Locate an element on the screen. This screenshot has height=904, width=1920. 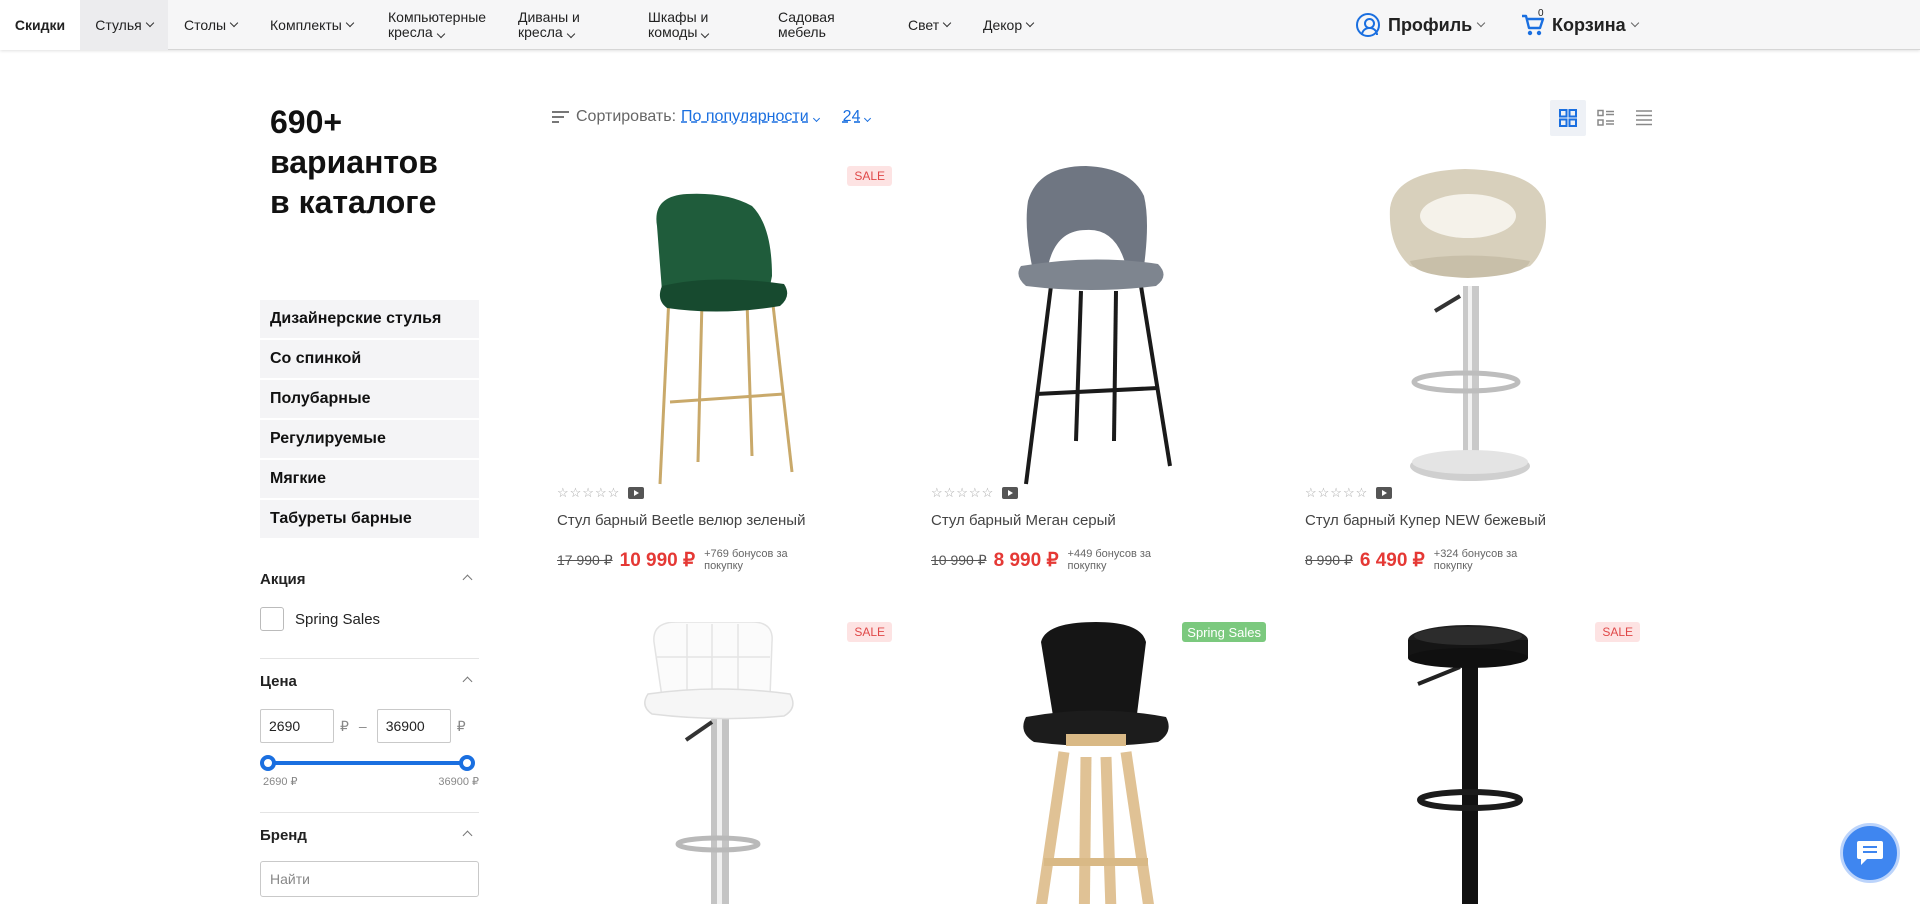
product-name: Стул барный Купер NEW бежевый is located at coordinates (1472, 520).